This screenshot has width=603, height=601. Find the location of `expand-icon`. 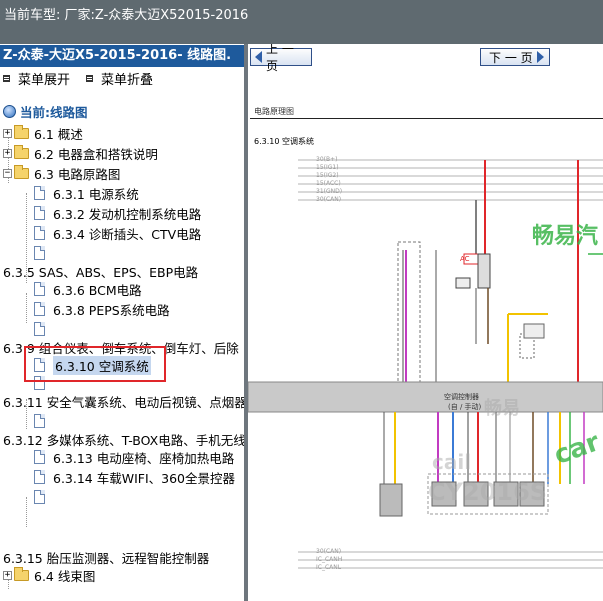

expand-icon is located at coordinates (6, 78).